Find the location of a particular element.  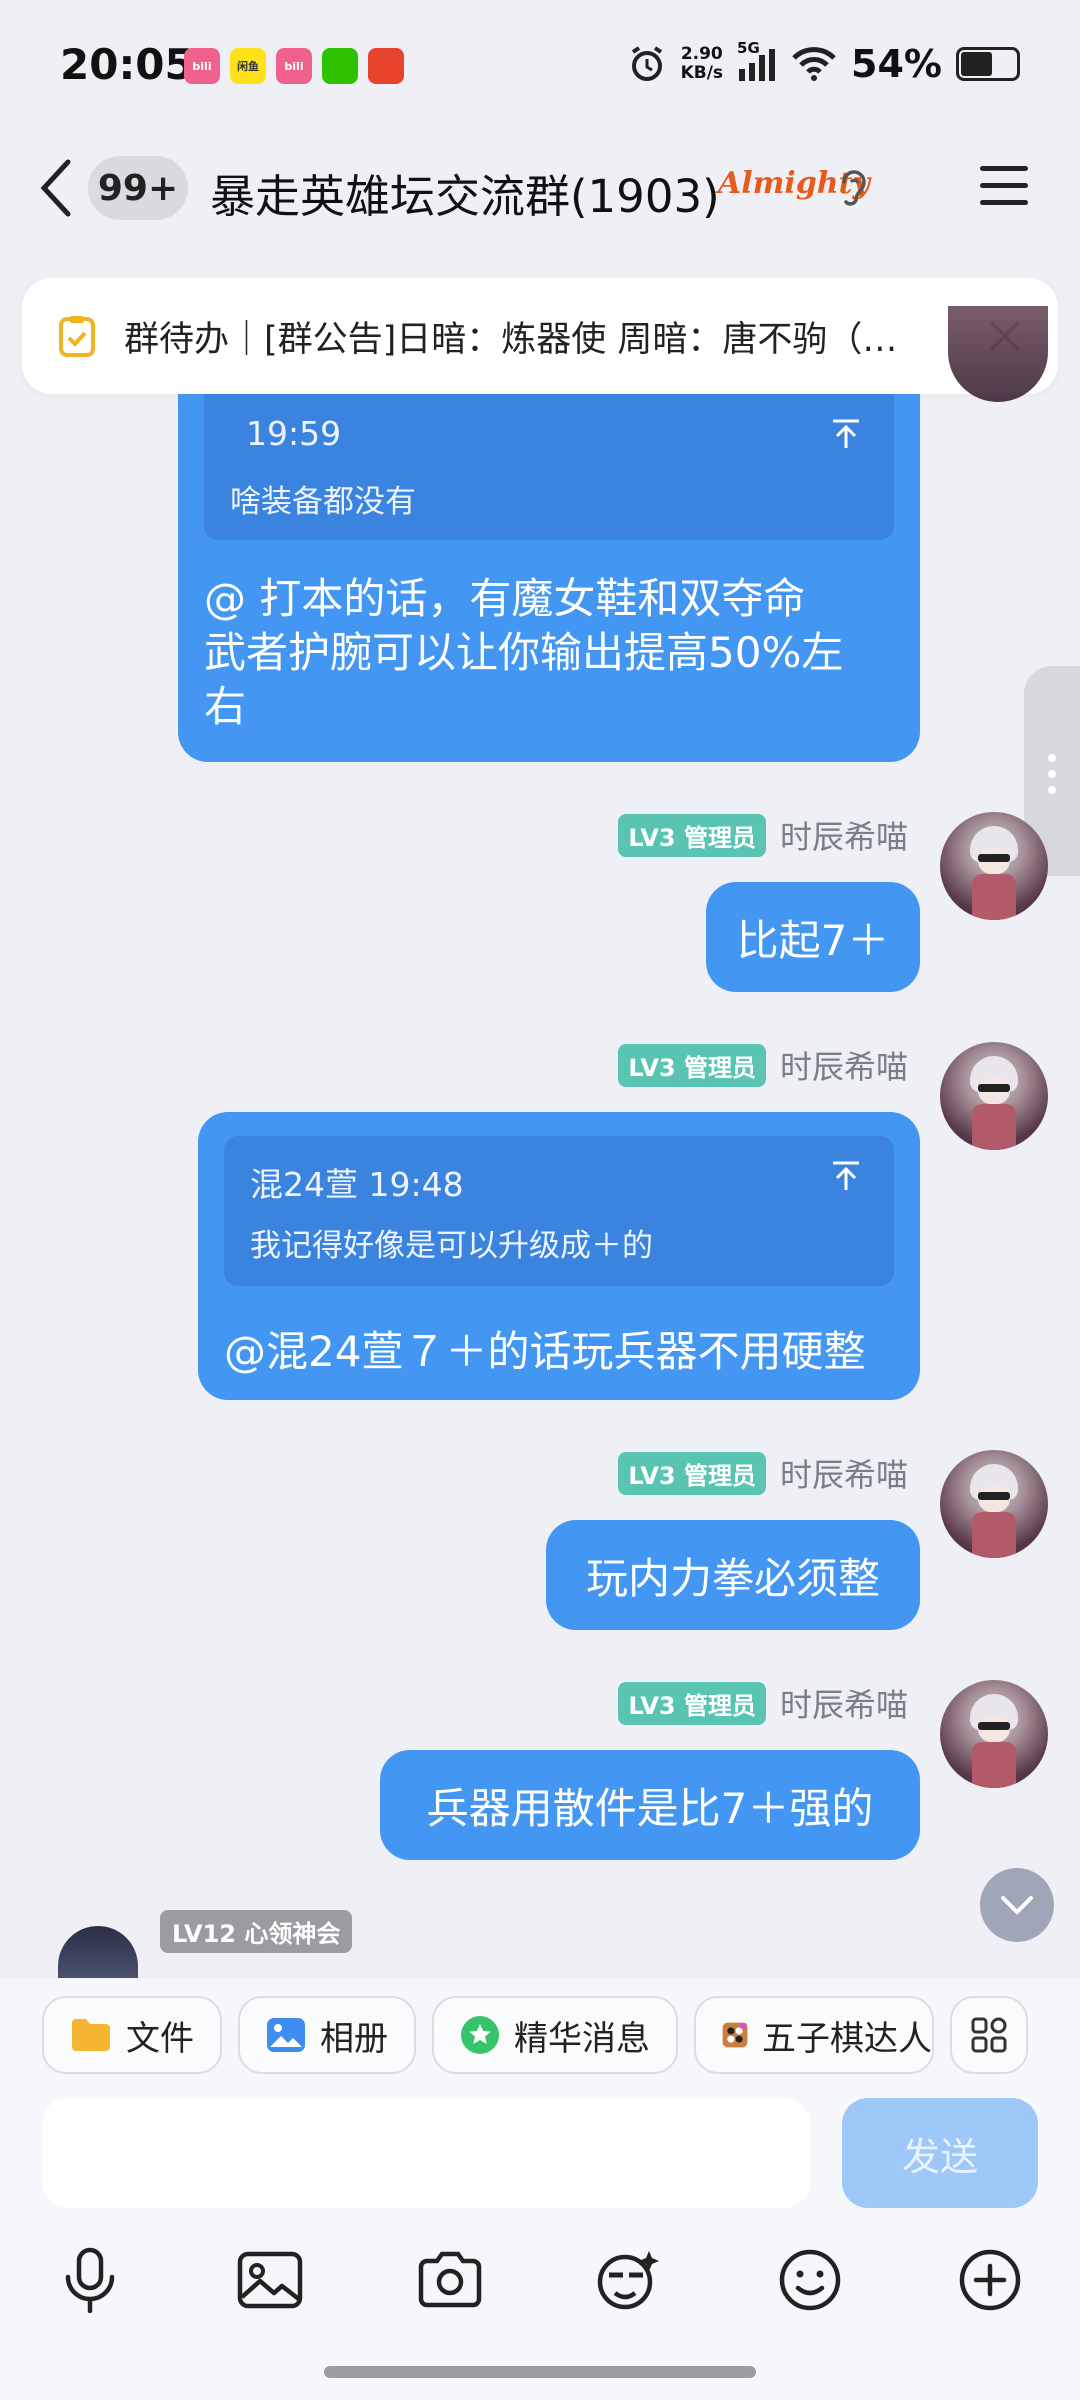

notification-app-icons: bili 闲鱼 bili is located at coordinates (294, 66).